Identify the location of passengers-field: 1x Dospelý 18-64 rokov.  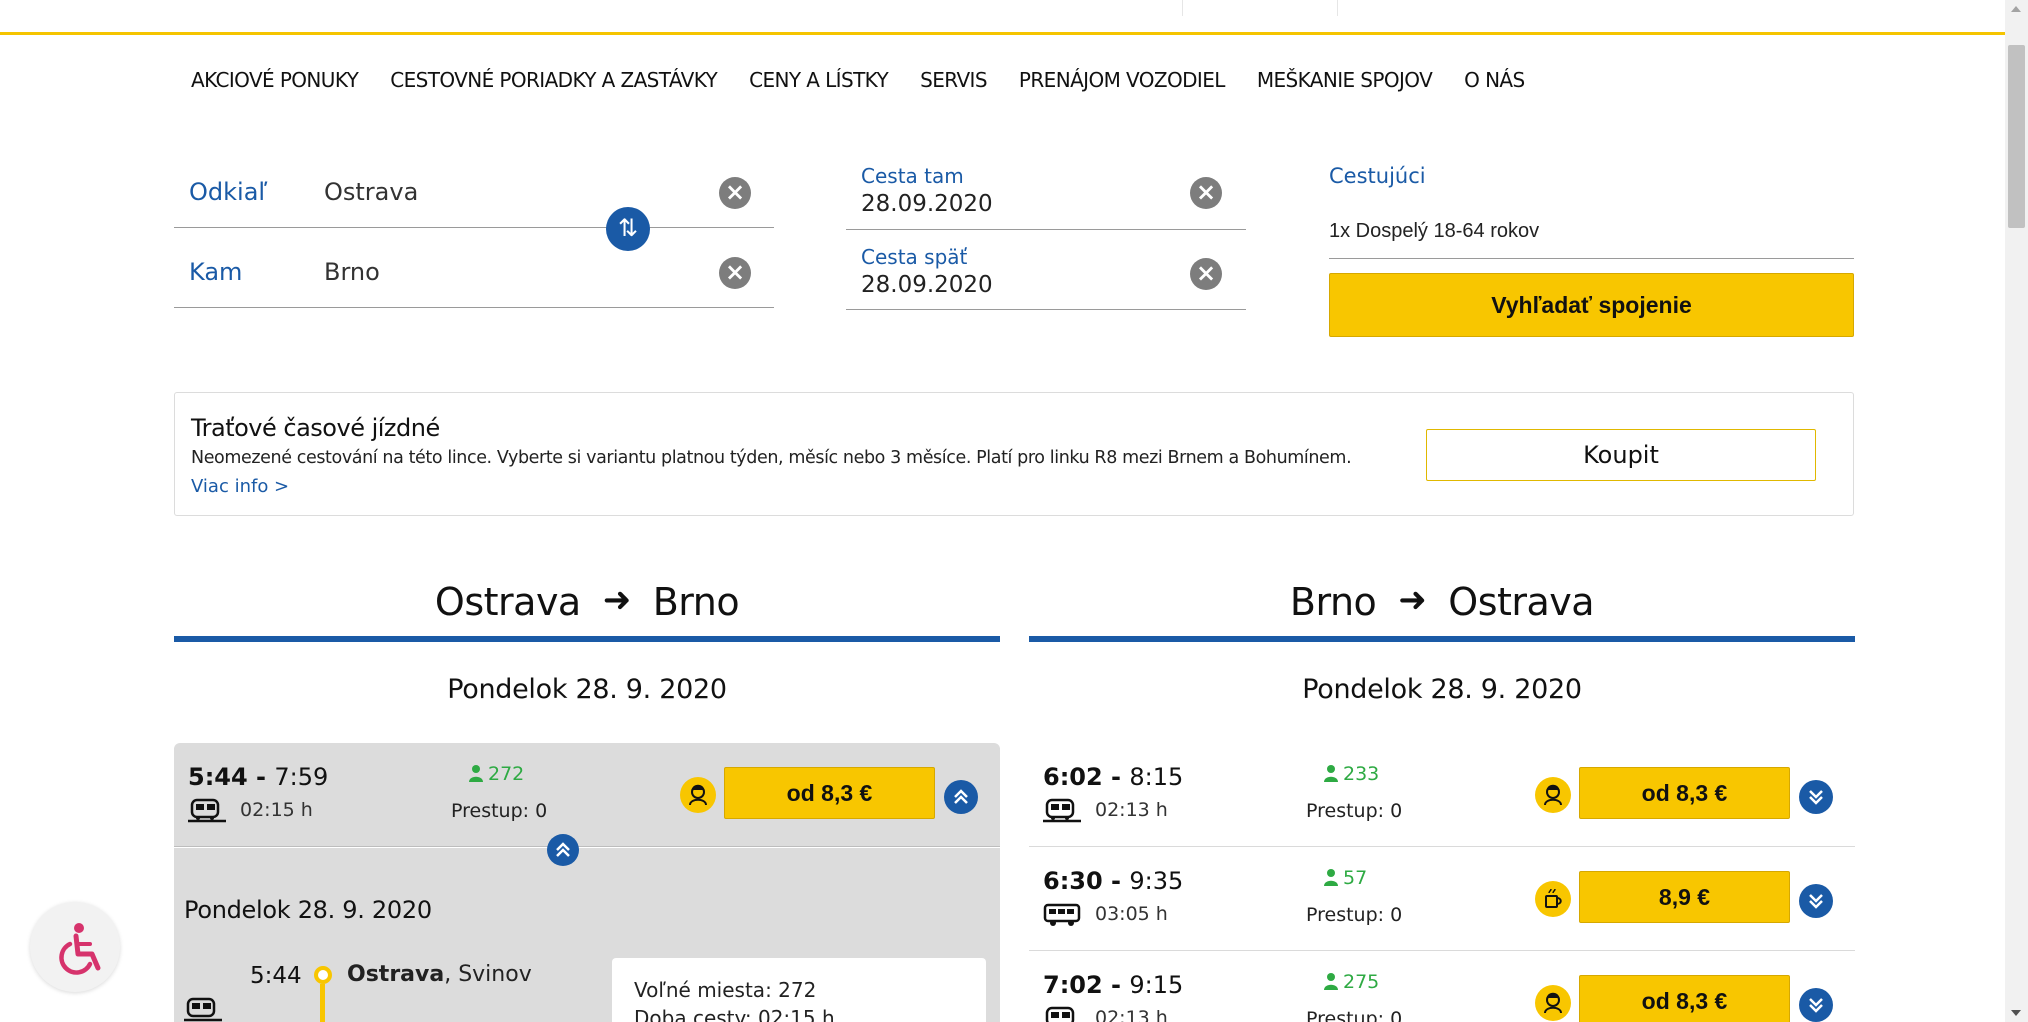
(1591, 229).